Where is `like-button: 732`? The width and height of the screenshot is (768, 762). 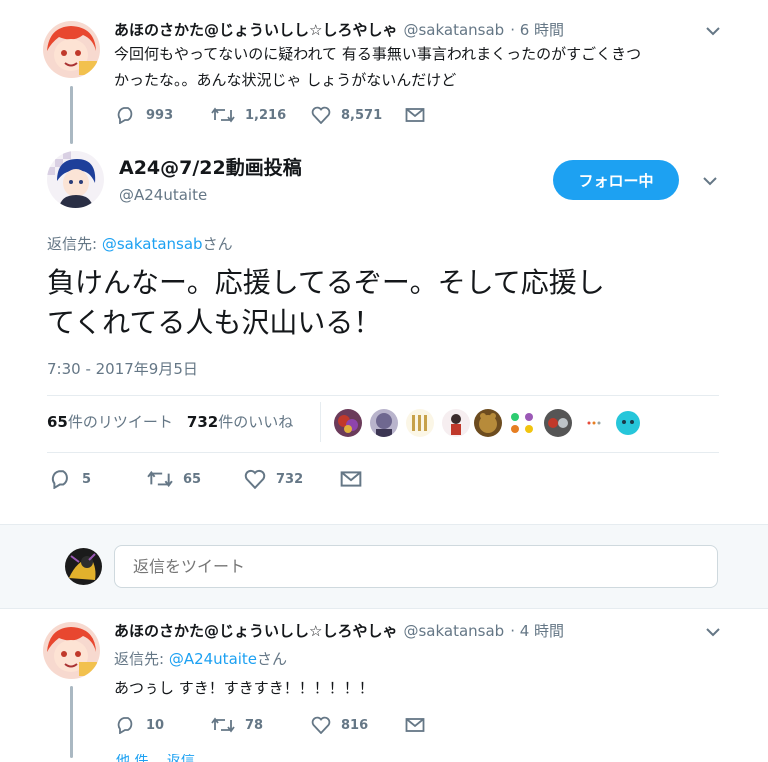
like-button: 732 is located at coordinates (292, 479).